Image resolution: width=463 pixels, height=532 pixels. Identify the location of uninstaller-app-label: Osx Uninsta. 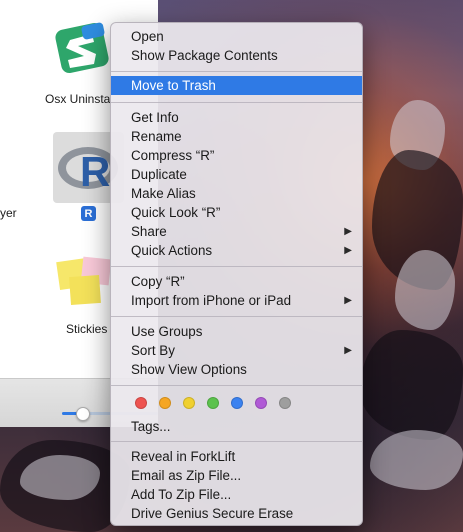
(77, 99).